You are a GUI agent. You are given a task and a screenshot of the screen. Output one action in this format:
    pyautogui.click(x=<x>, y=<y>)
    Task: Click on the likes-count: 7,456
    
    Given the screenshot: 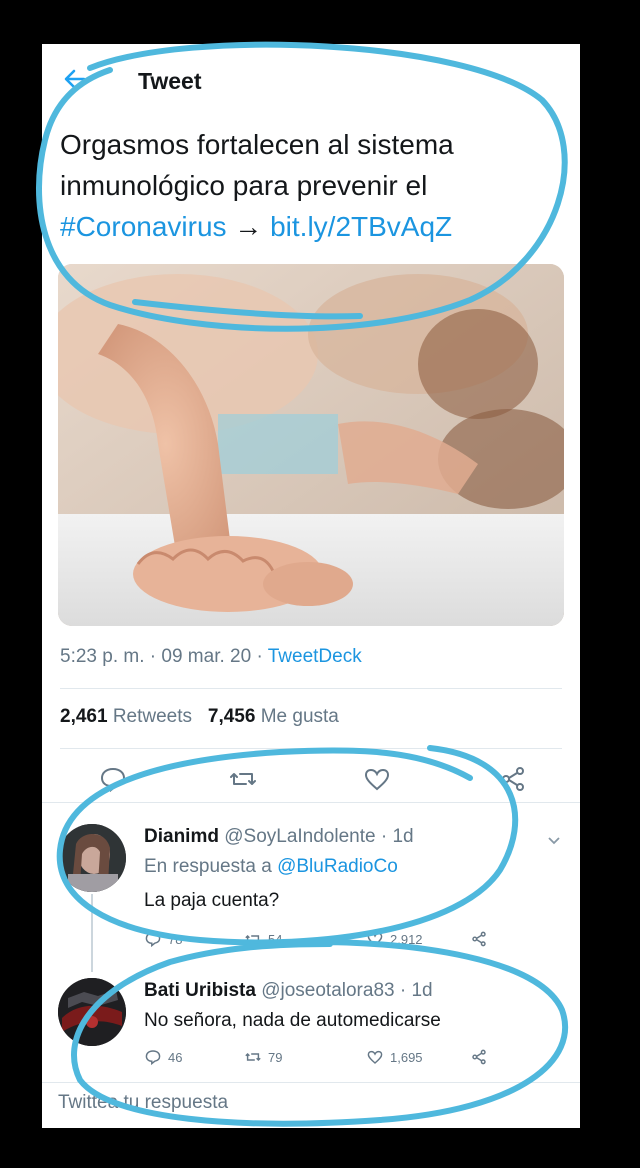 What is the action you would take?
    pyautogui.click(x=231, y=716)
    